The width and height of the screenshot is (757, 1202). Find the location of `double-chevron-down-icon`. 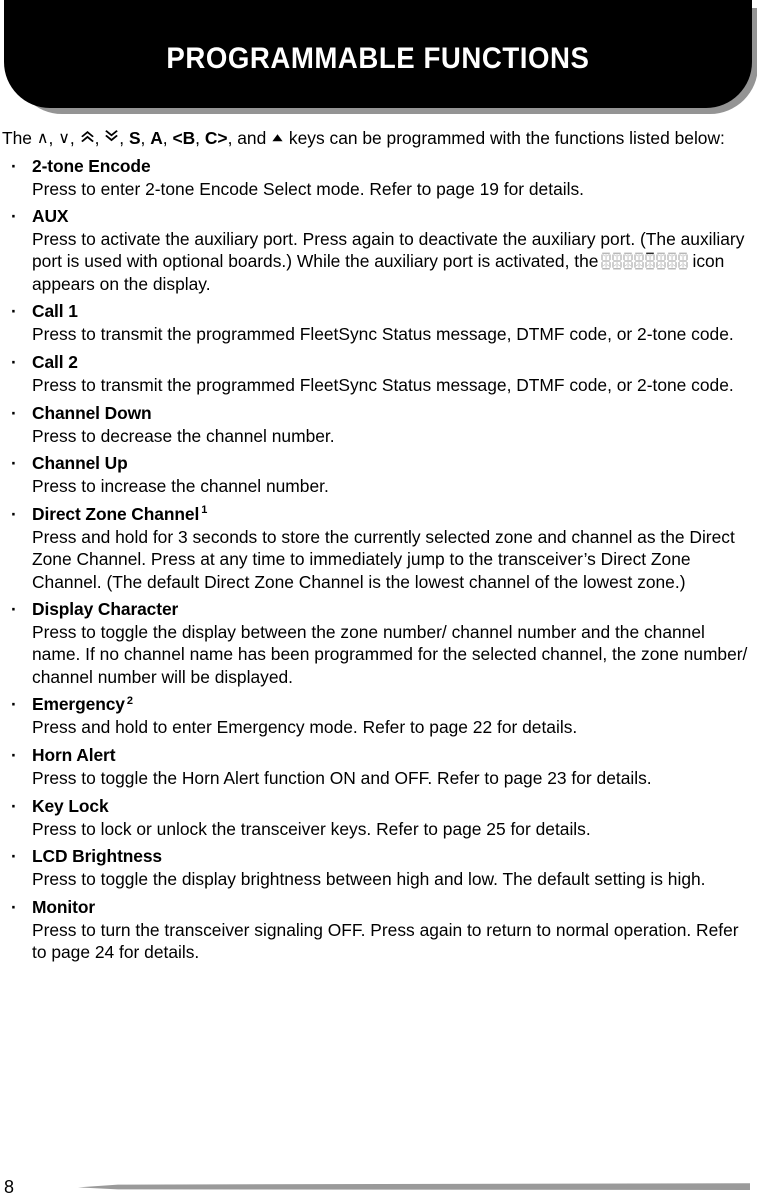

double-chevron-down-icon is located at coordinates (111, 139).